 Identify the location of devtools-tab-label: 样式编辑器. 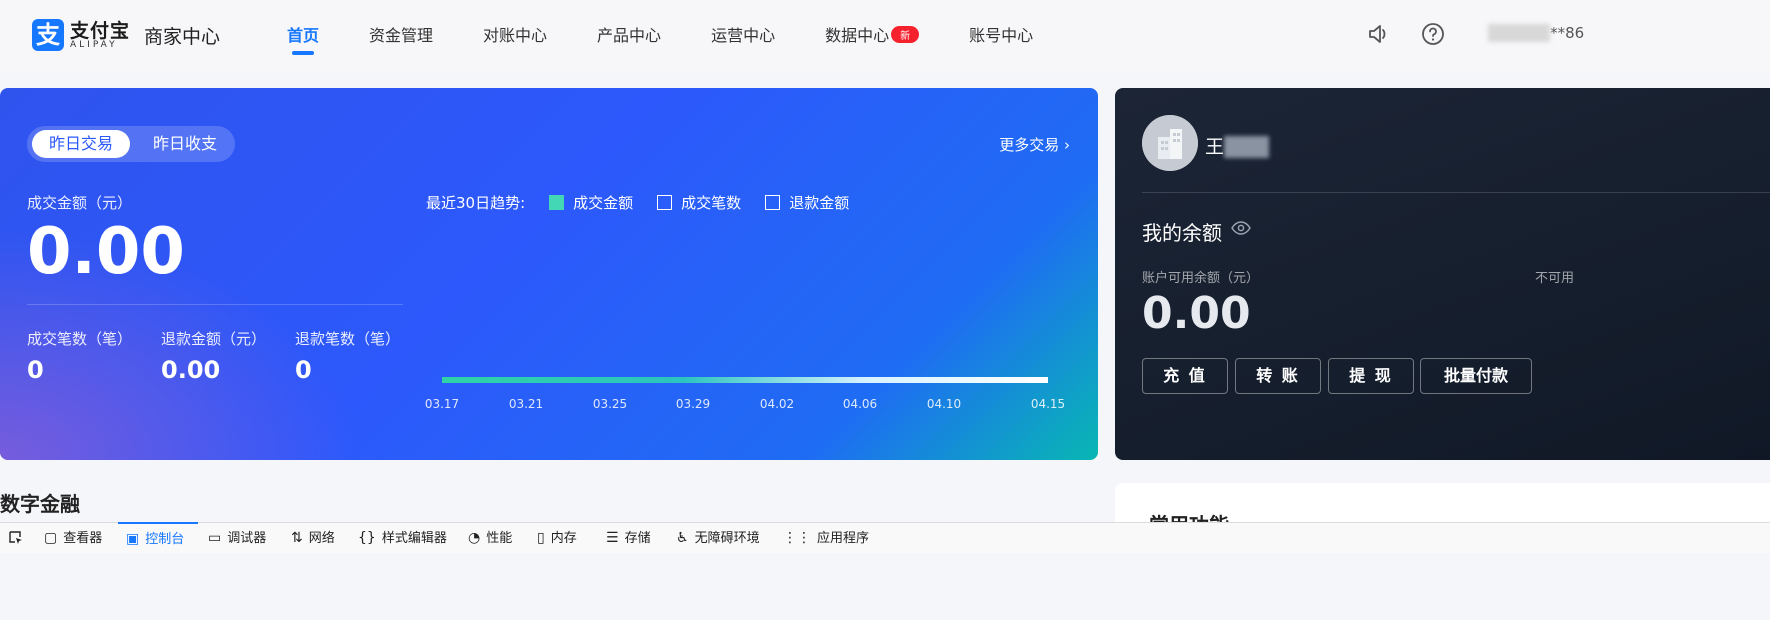
(414, 538).